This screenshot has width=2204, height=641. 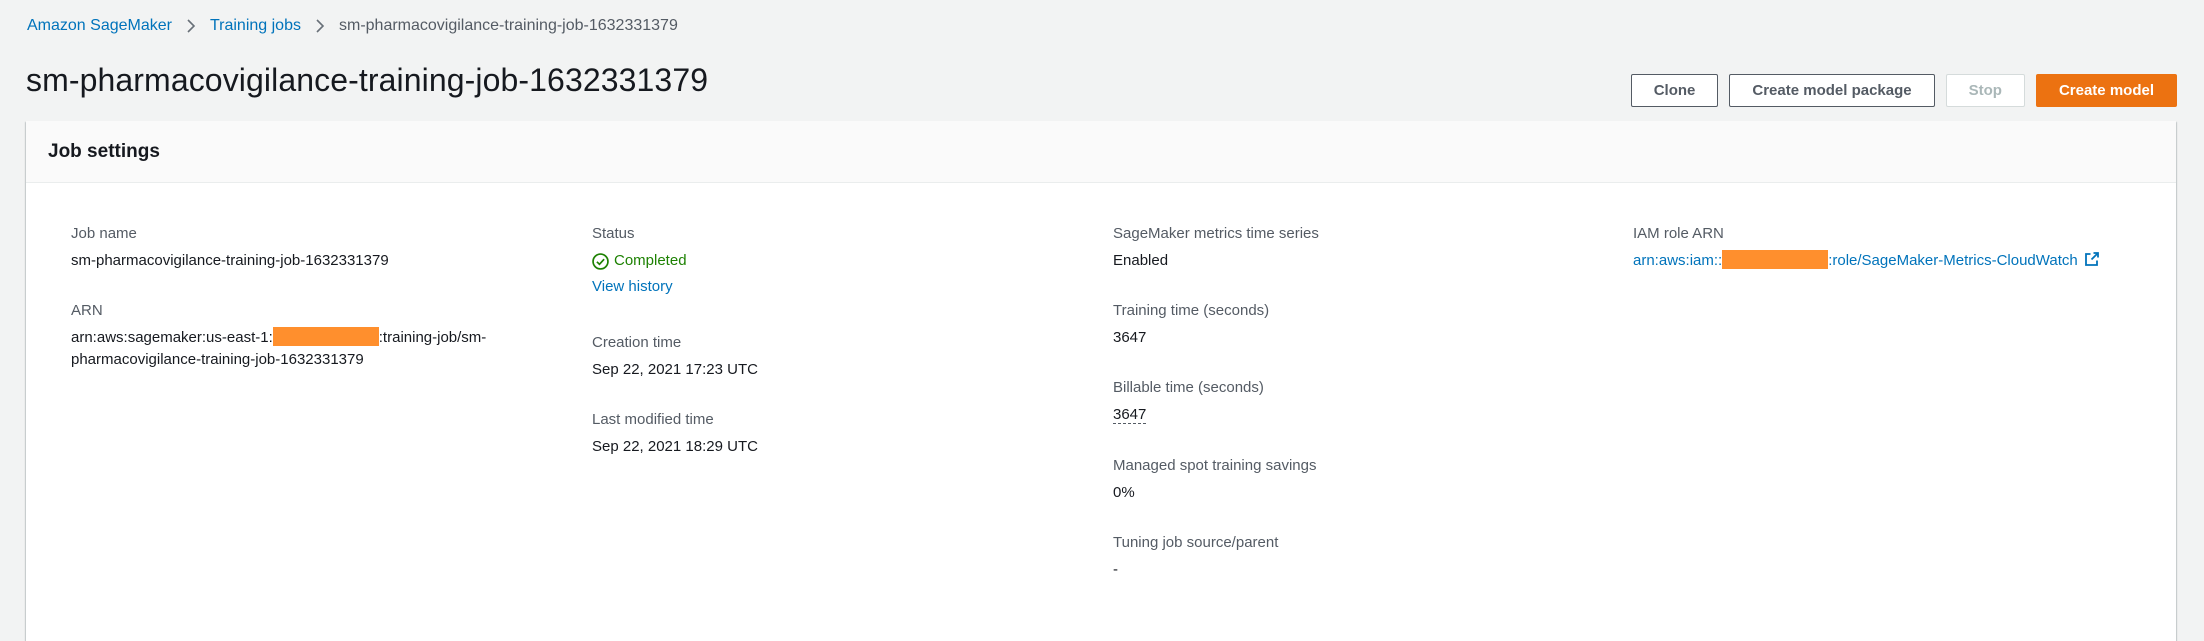 I want to click on billable-time-field: Billable time (seconds) 3647, so click(x=1343, y=402).